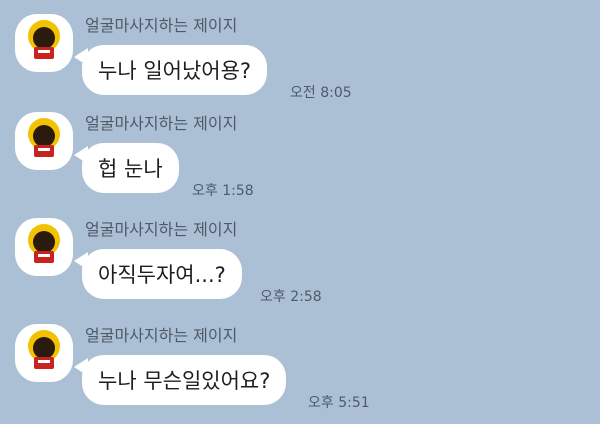 Image resolution: width=600 pixels, height=424 pixels. I want to click on message-time: 오후 2:58, so click(291, 297).